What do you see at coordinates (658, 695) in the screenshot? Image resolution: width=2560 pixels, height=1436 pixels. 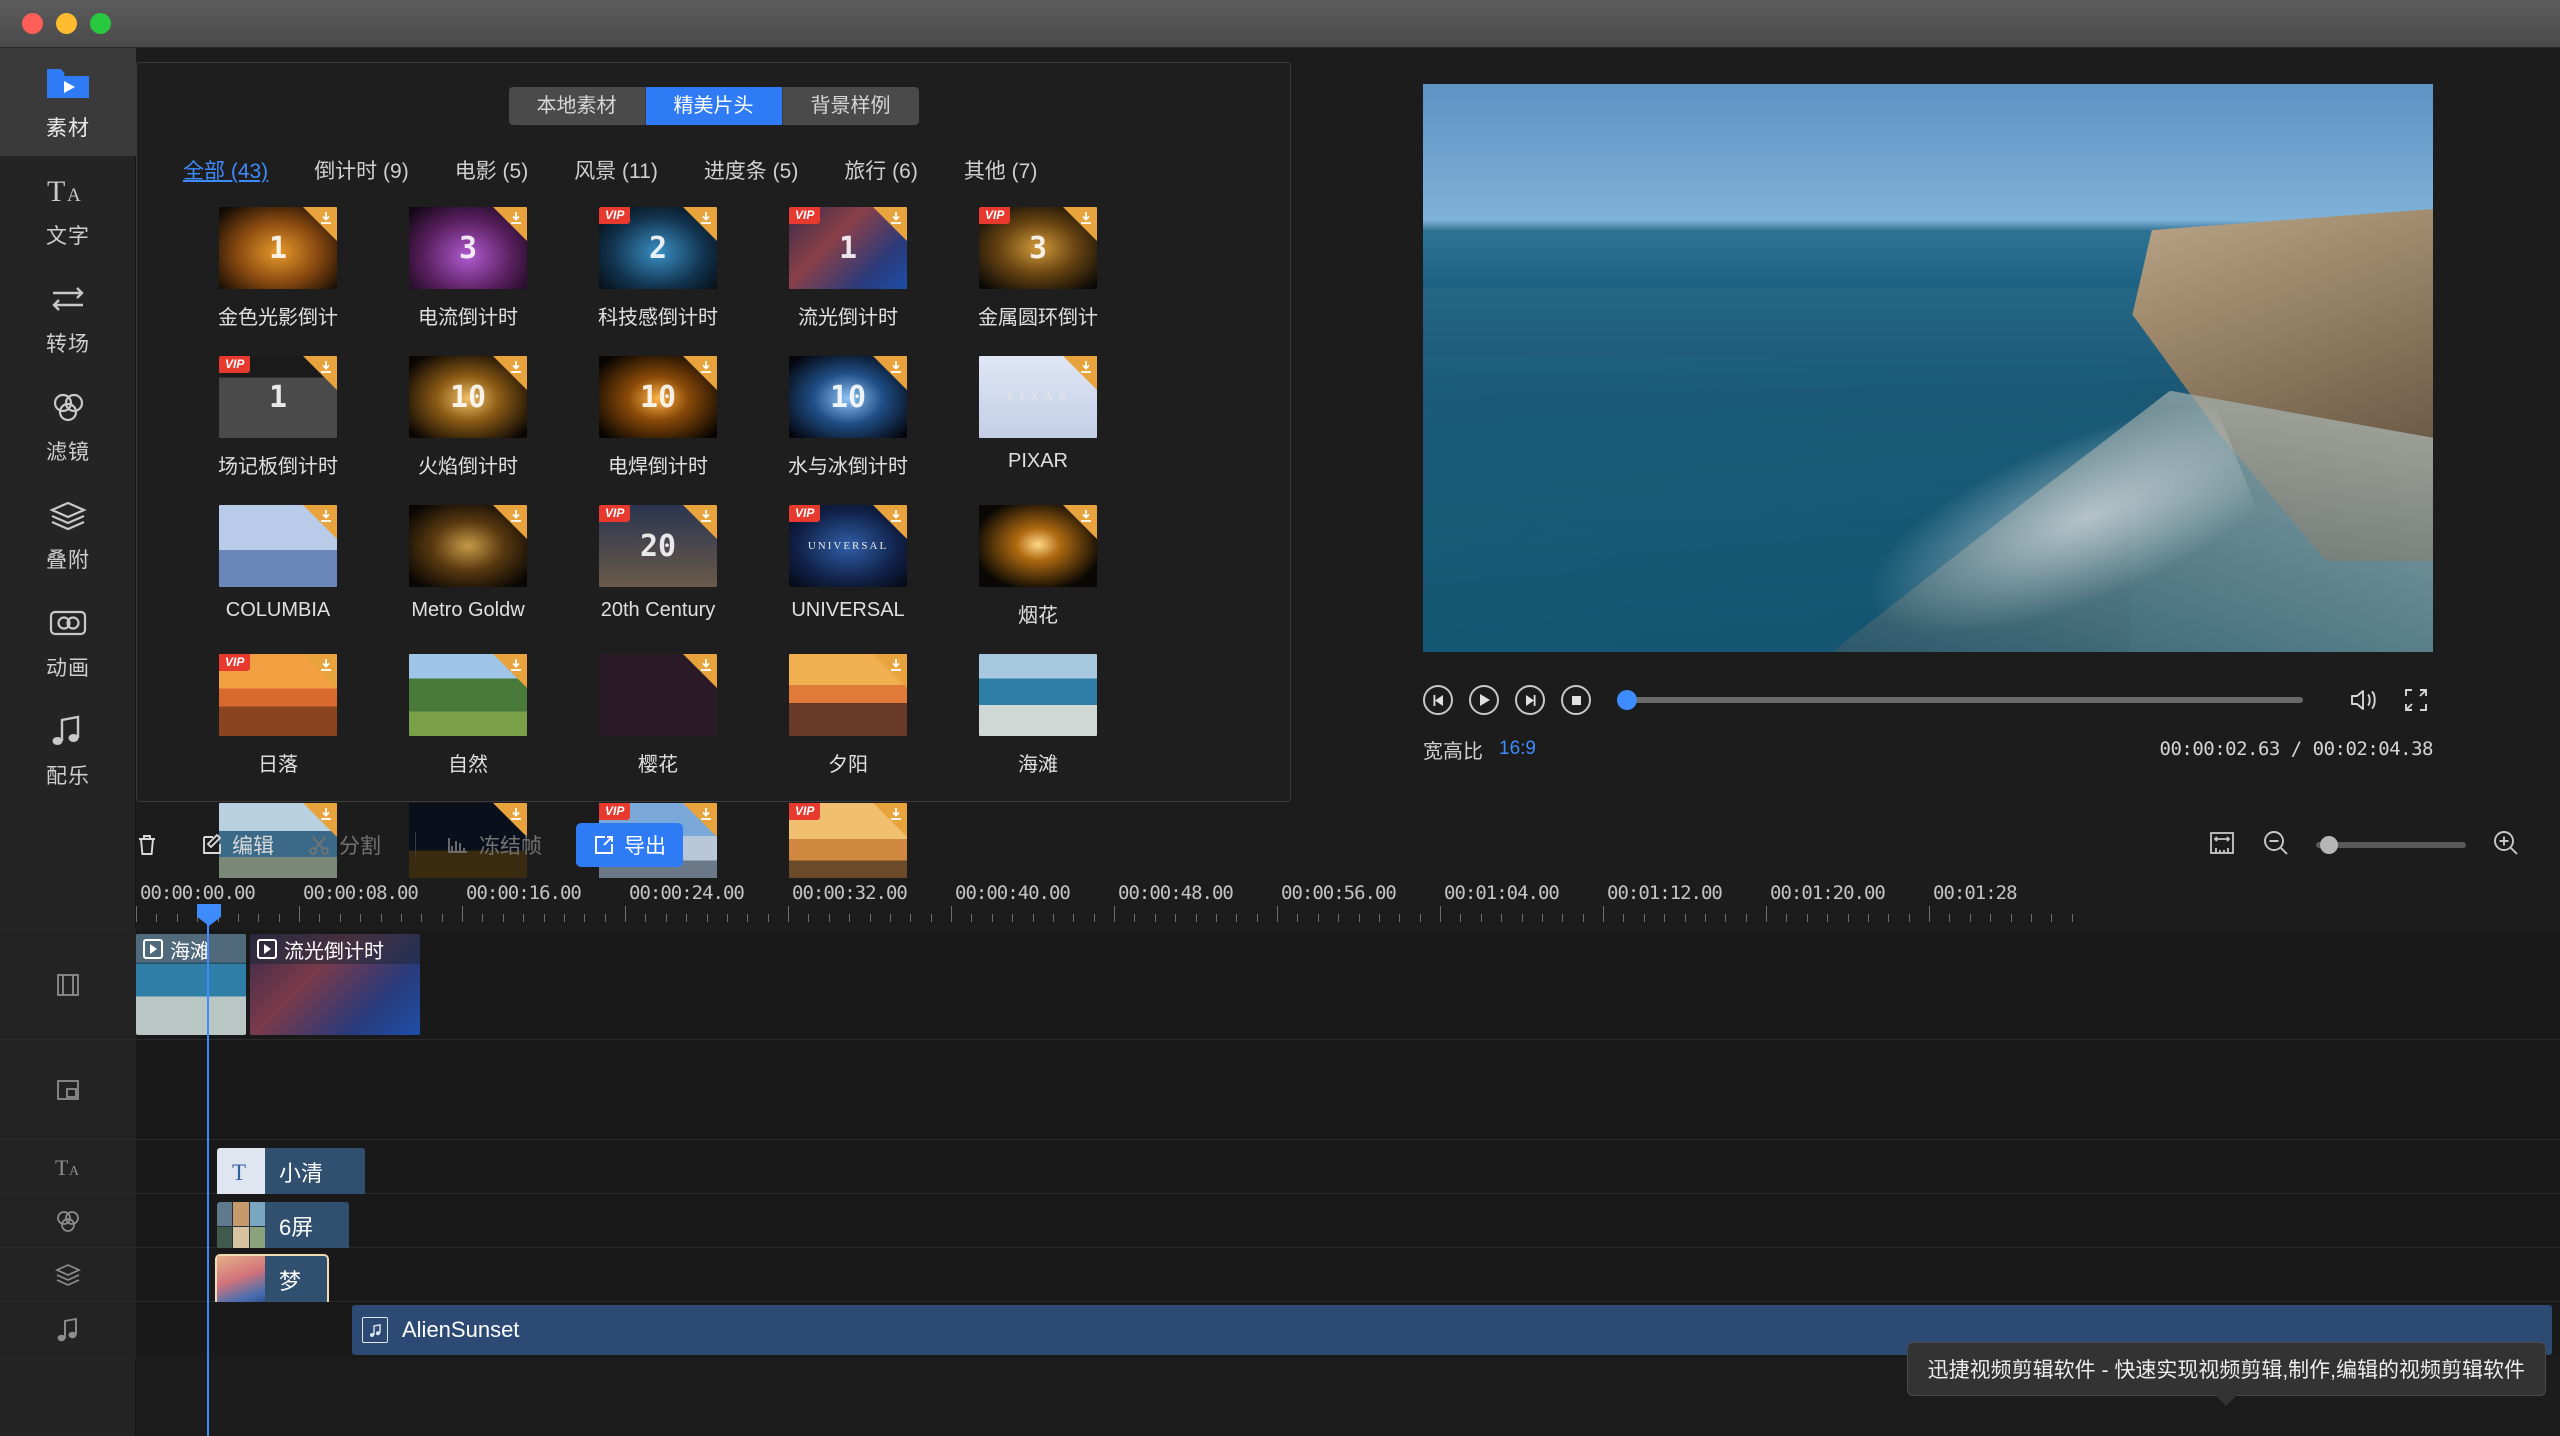 I see `cherry-blossom-thumbnail` at bounding box center [658, 695].